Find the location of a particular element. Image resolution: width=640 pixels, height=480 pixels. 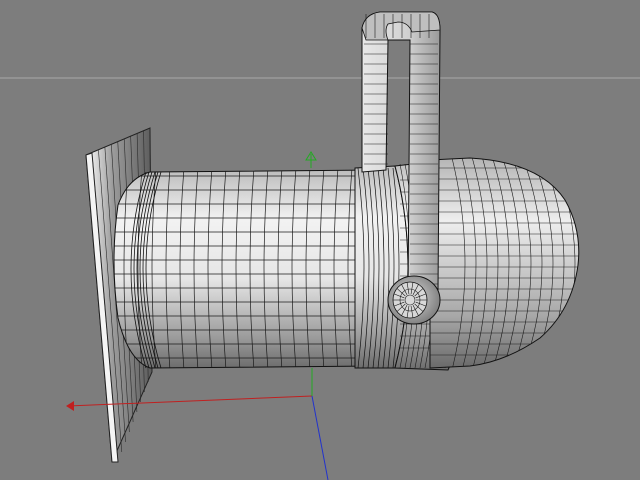

x-axis-line is located at coordinates (190, 401).